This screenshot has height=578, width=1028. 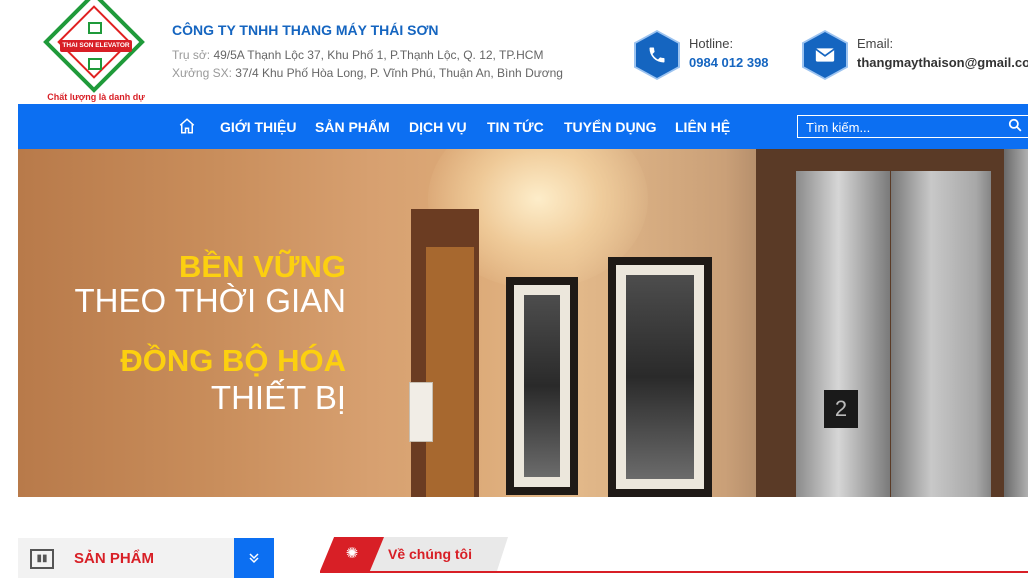 What do you see at coordinates (187, 126) in the screenshot?
I see `home-icon` at bounding box center [187, 126].